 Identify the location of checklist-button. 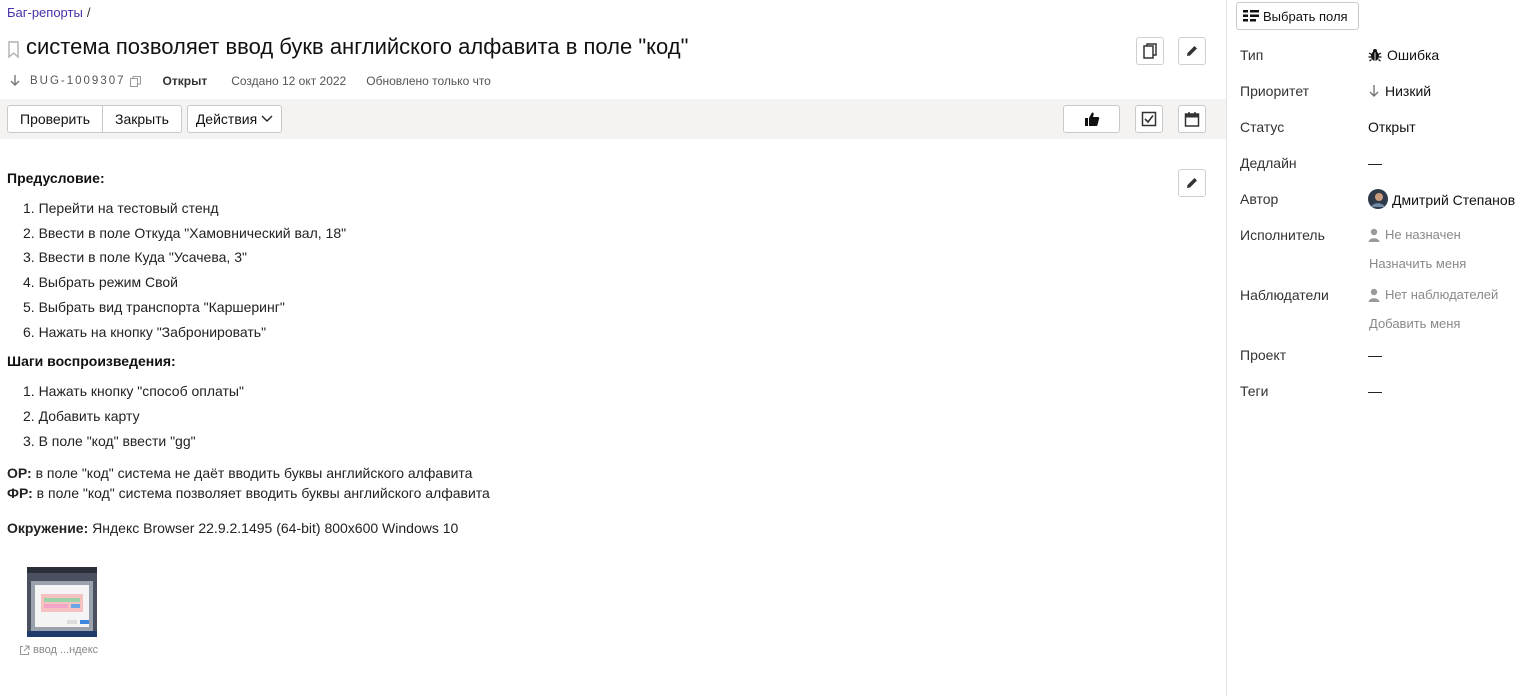
(1149, 119).